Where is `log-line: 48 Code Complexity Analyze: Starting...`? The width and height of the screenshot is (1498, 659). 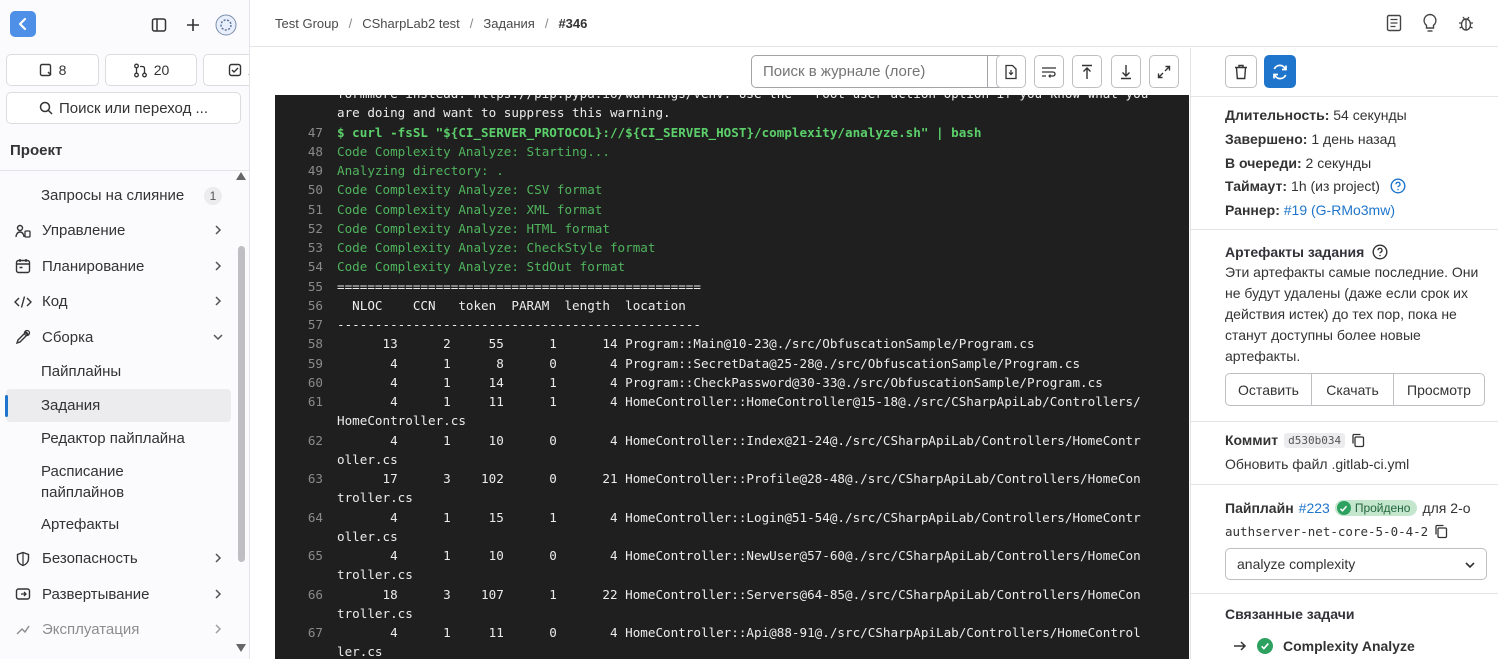
log-line: 48 Code Complexity Analyze: Starting... is located at coordinates (732, 151).